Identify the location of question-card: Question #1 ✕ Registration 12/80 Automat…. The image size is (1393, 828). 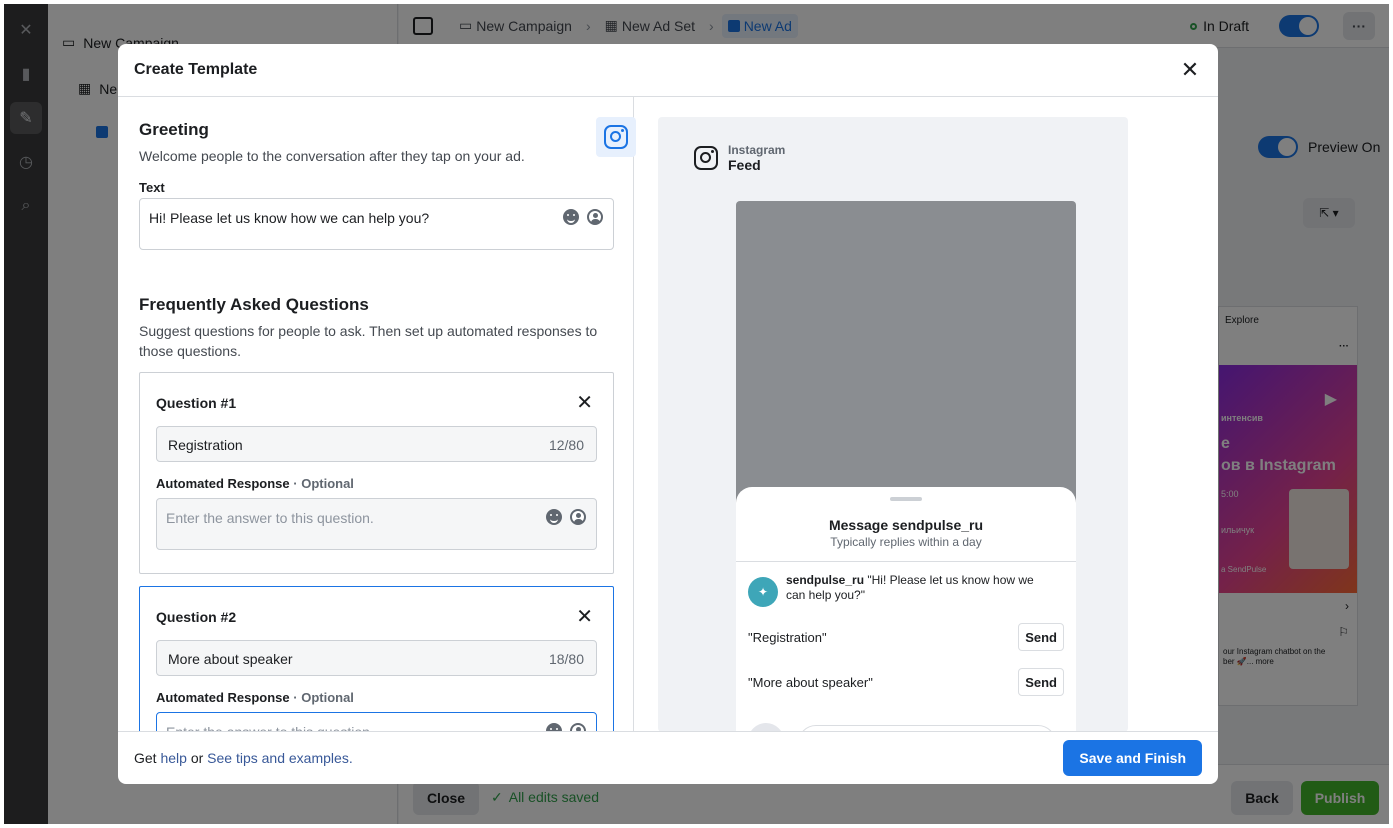
(376, 473).